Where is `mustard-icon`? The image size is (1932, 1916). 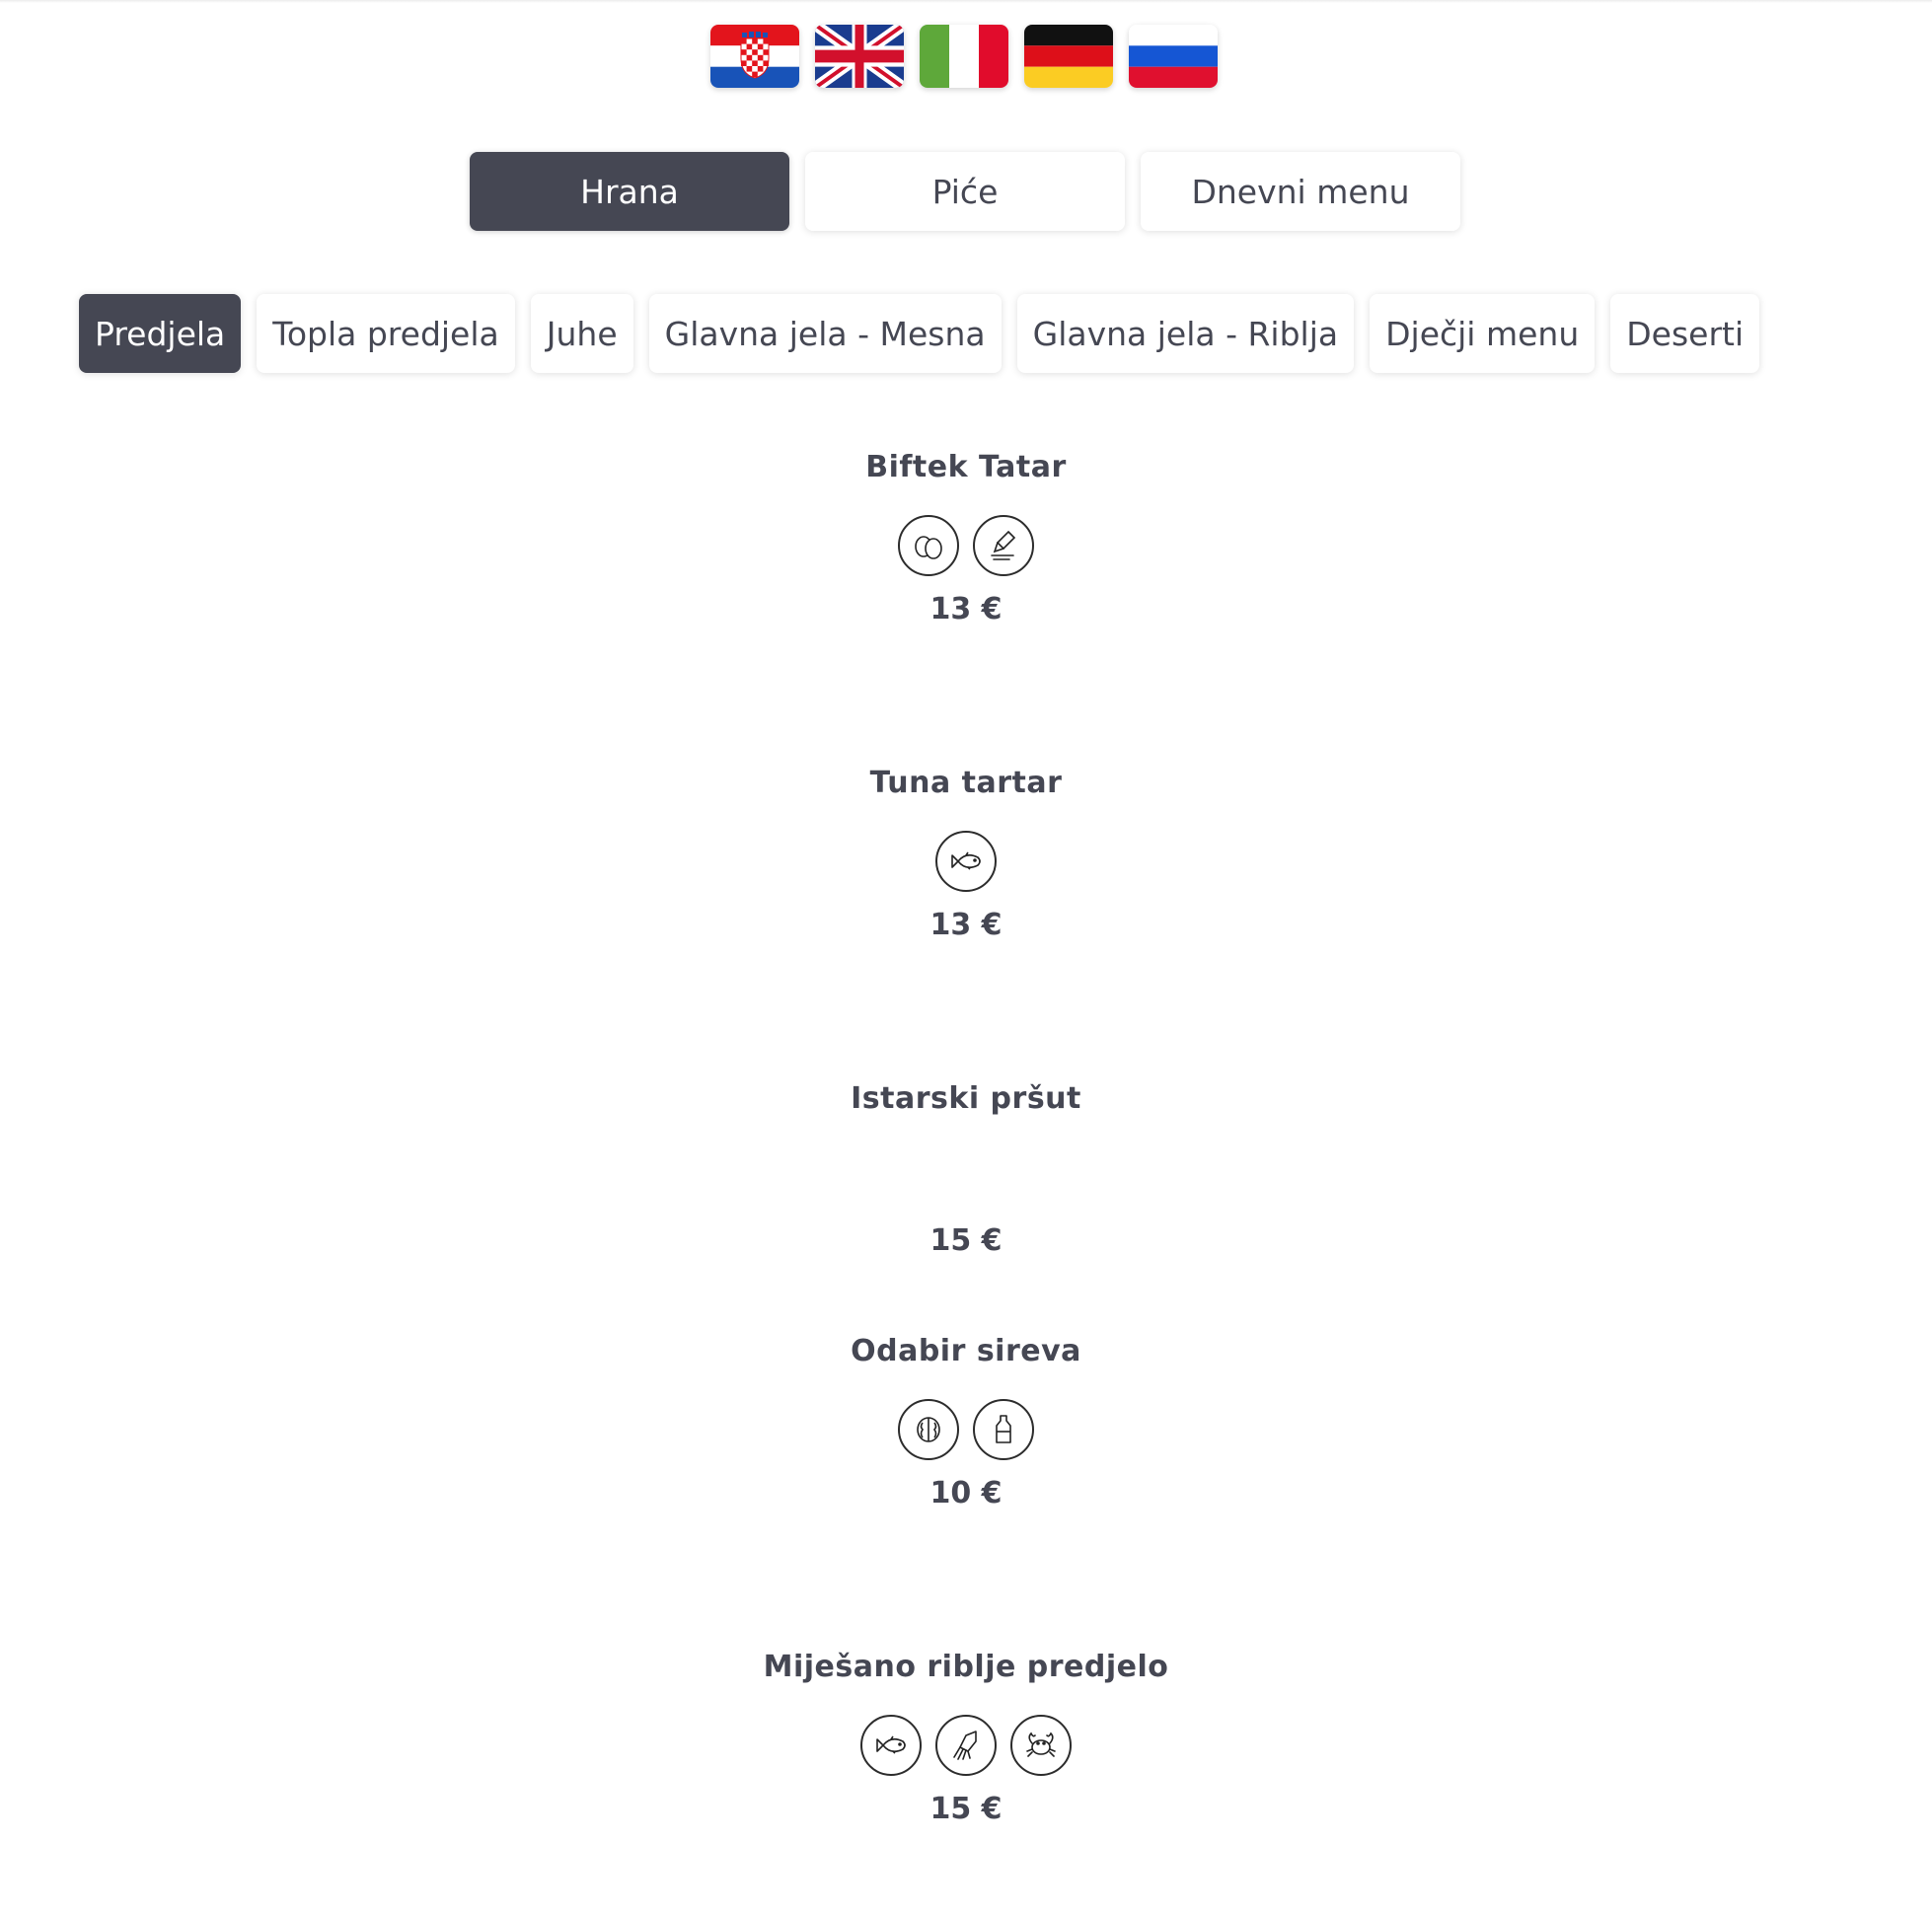 mustard-icon is located at coordinates (1003, 545).